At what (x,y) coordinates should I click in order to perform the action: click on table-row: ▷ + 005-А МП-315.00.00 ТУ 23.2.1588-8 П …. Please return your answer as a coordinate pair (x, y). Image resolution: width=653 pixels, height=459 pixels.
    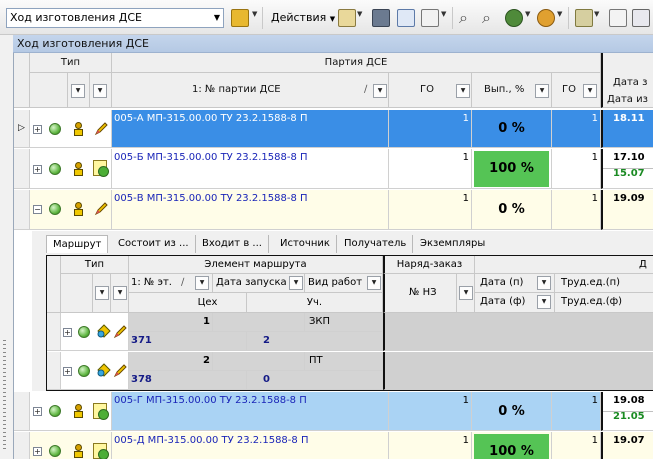
    Looking at the image, I should click on (333, 129).